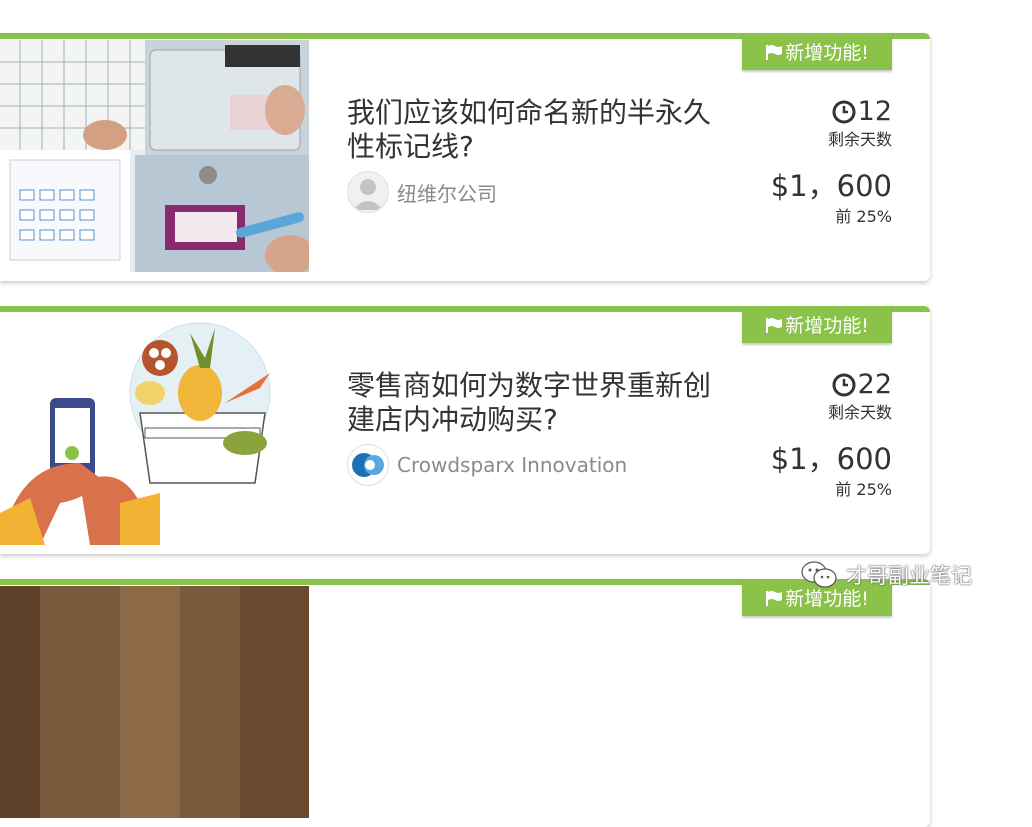  Describe the element at coordinates (447, 192) in the screenshot. I see `company-name: 纽维尔公司` at that location.